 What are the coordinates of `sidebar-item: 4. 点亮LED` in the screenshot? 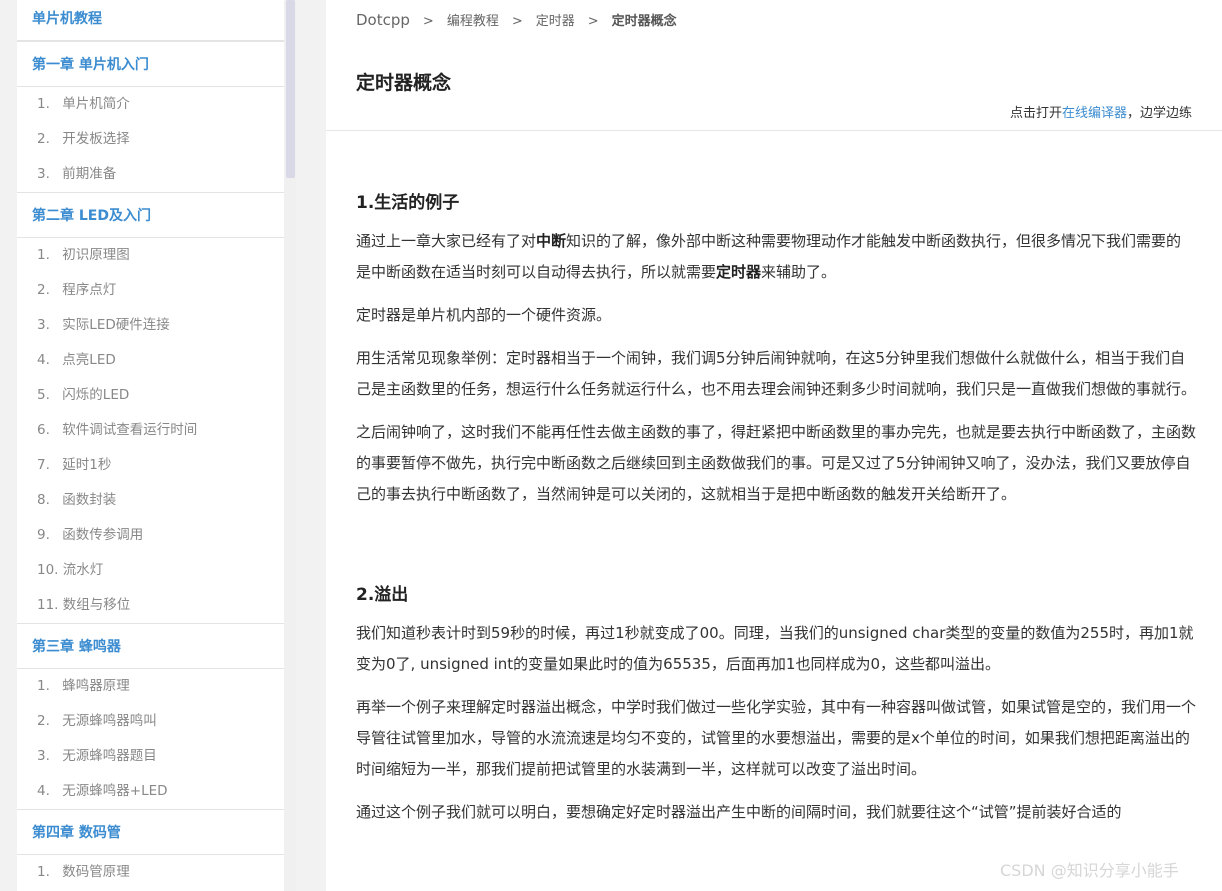 It's located at (150, 360).